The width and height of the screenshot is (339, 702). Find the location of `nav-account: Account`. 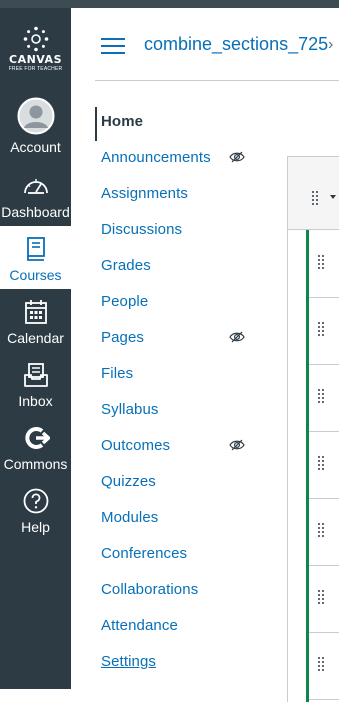

nav-account: Account is located at coordinates (35, 123).